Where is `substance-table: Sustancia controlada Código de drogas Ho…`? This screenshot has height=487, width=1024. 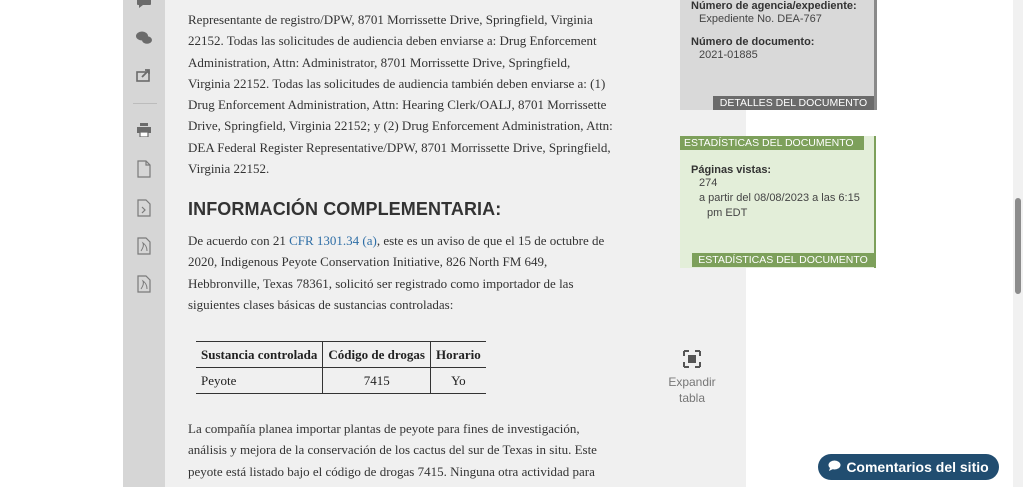 substance-table: Sustancia controlada Código de drogas Ho… is located at coordinates (341, 367).